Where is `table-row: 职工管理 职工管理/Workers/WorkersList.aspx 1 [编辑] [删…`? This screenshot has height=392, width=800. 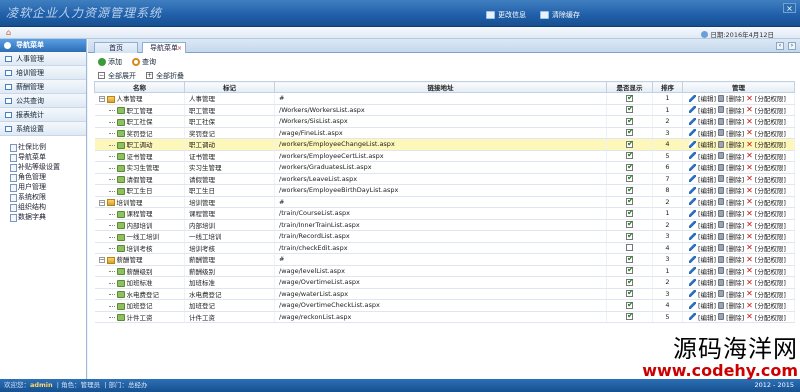 table-row: 职工管理 职工管理/Workers/WorkersList.aspx 1 [编辑] [删… is located at coordinates (444, 110).